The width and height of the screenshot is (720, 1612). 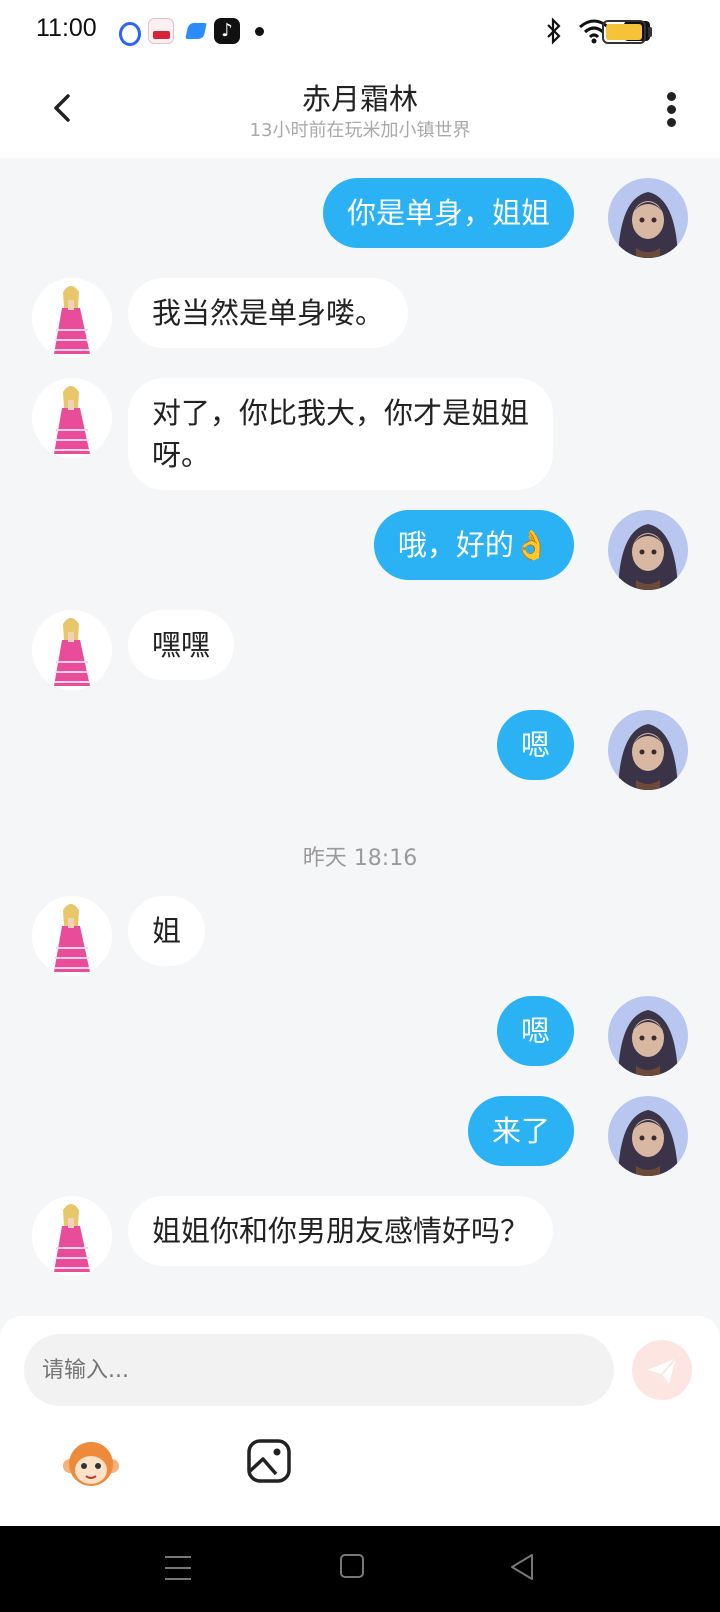 What do you see at coordinates (181, 645) in the screenshot?
I see `message-bubble-incoming: 嘿嘿` at bounding box center [181, 645].